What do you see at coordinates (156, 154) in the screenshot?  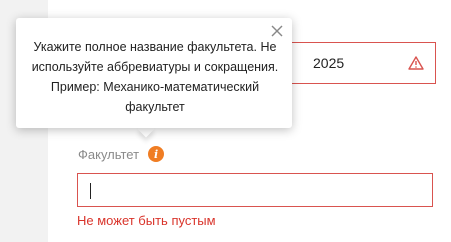 I see `info-icon: i` at bounding box center [156, 154].